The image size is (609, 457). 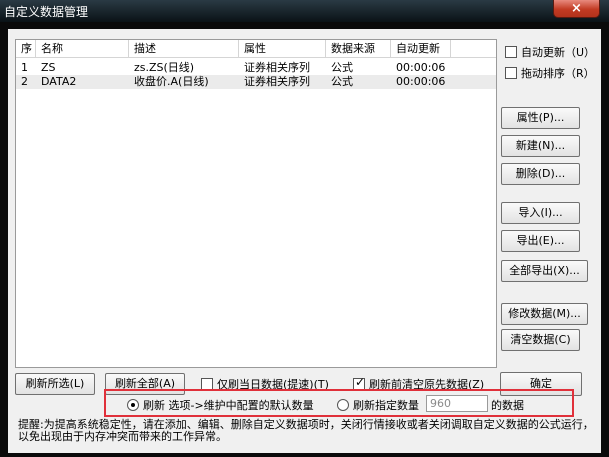 I want to click on refresh-count-input: 960, so click(x=457, y=403).